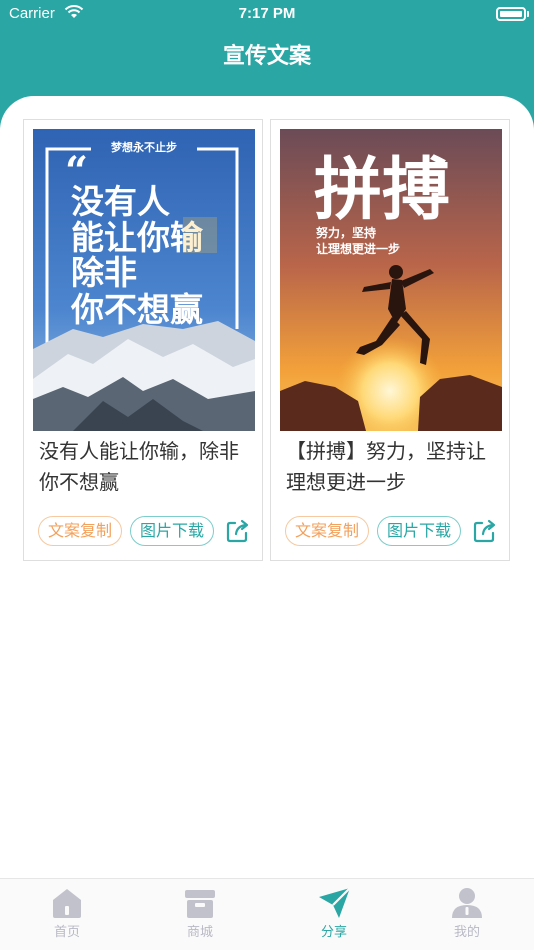 The width and height of the screenshot is (534, 950). I want to click on poster-sub-1: 努力，坚持, so click(346, 232).